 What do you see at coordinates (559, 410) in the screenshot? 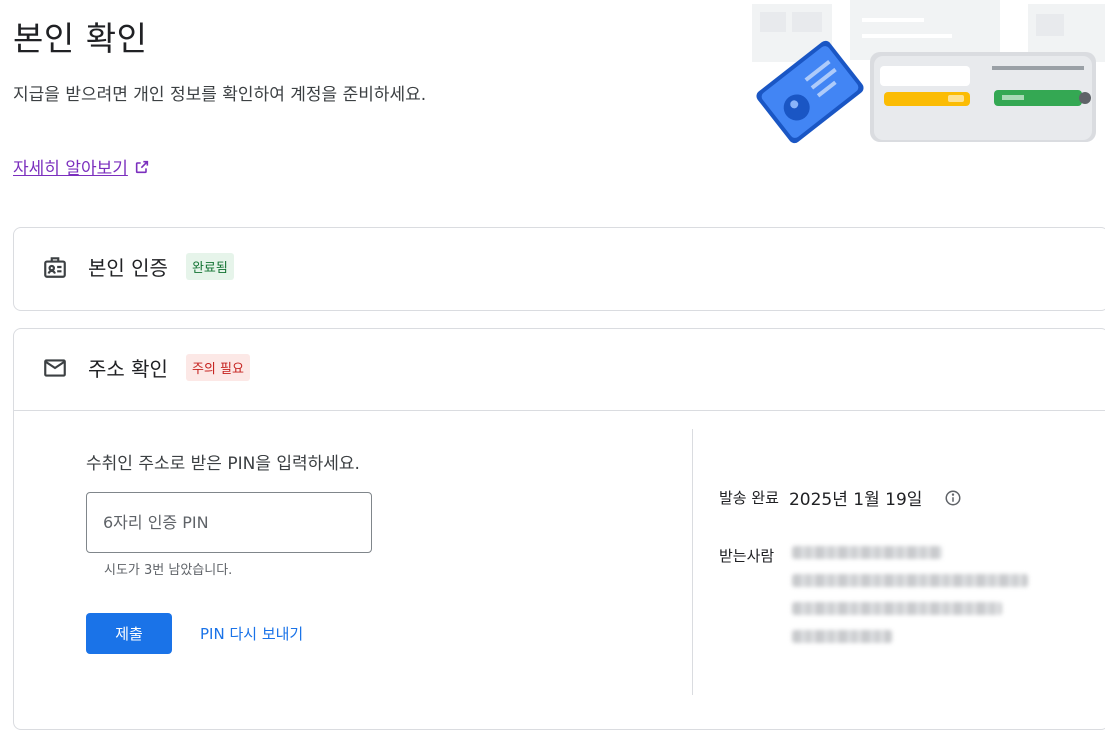
I see `card-divider` at bounding box center [559, 410].